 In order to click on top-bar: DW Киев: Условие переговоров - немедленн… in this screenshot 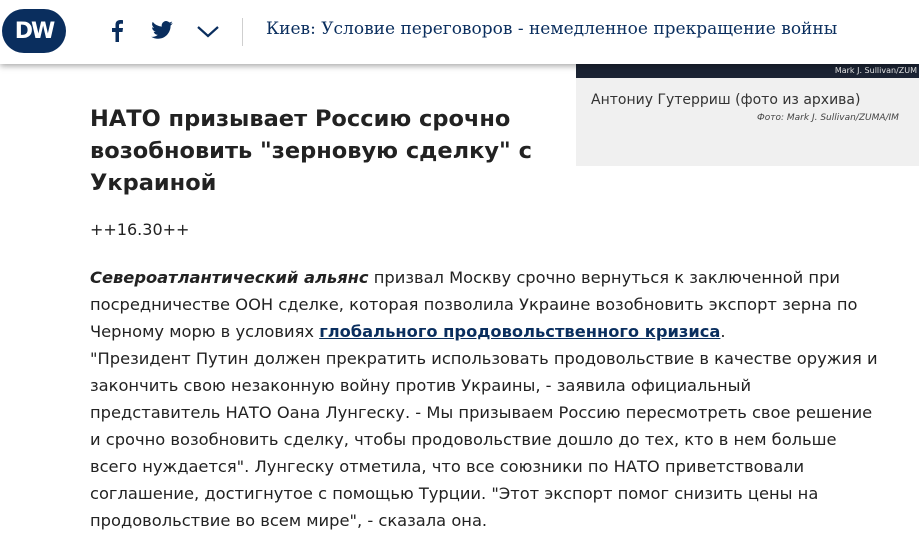, I will do `click(459, 32)`.